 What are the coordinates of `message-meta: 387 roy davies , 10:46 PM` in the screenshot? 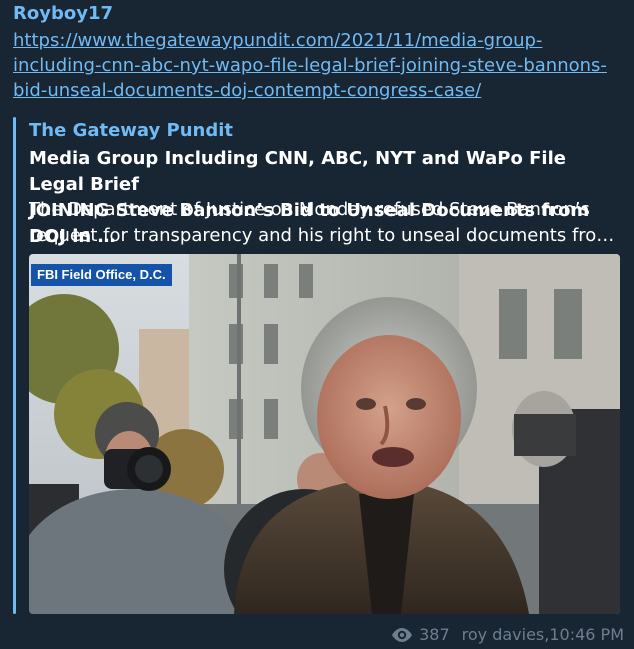 It's located at (507, 635).